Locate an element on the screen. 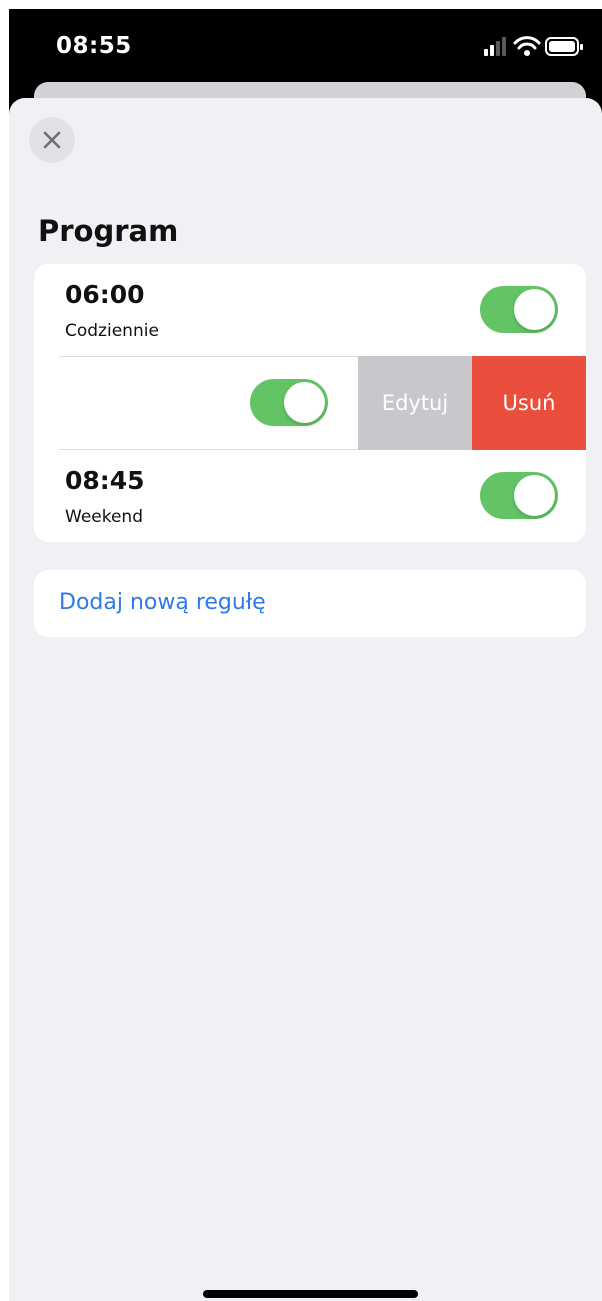 The image size is (602, 1301). close-button is located at coordinates (52, 140).